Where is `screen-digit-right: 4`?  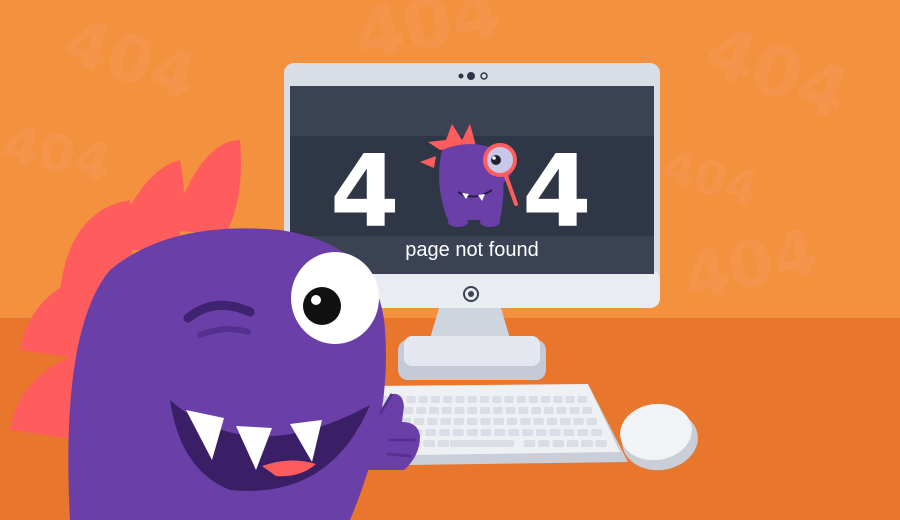
screen-digit-right: 4 is located at coordinates (557, 191).